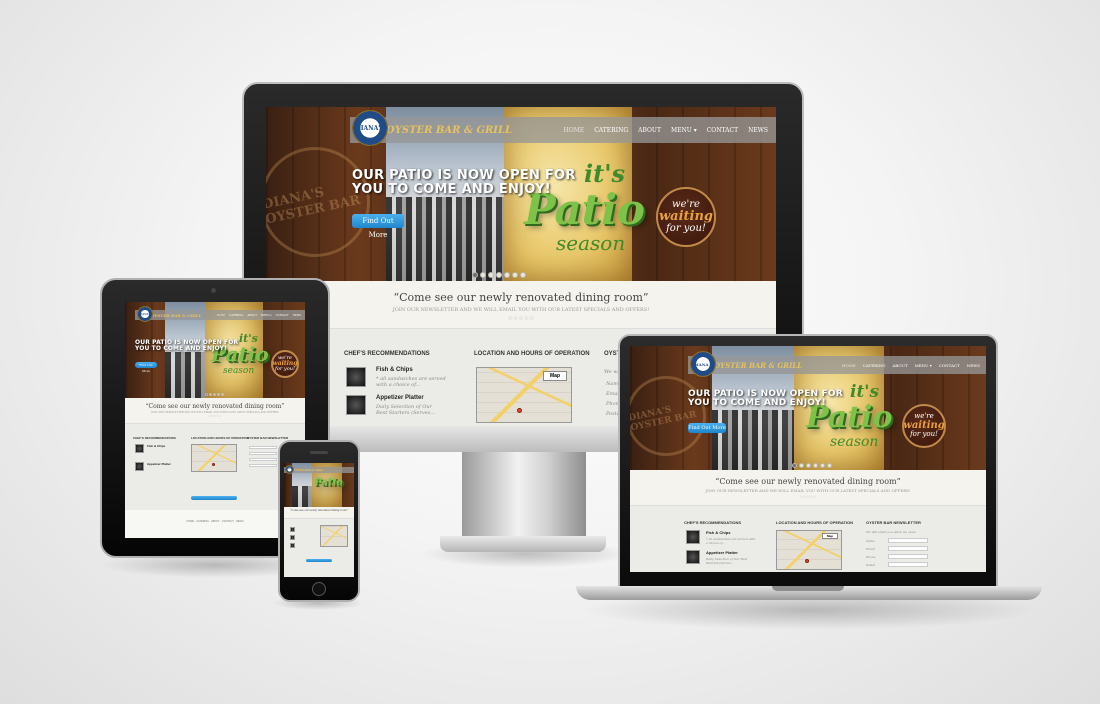 The height and width of the screenshot is (704, 1100). What do you see at coordinates (758, 365) in the screenshot?
I see `brand-name: OYSTER BAR & GRILL` at bounding box center [758, 365].